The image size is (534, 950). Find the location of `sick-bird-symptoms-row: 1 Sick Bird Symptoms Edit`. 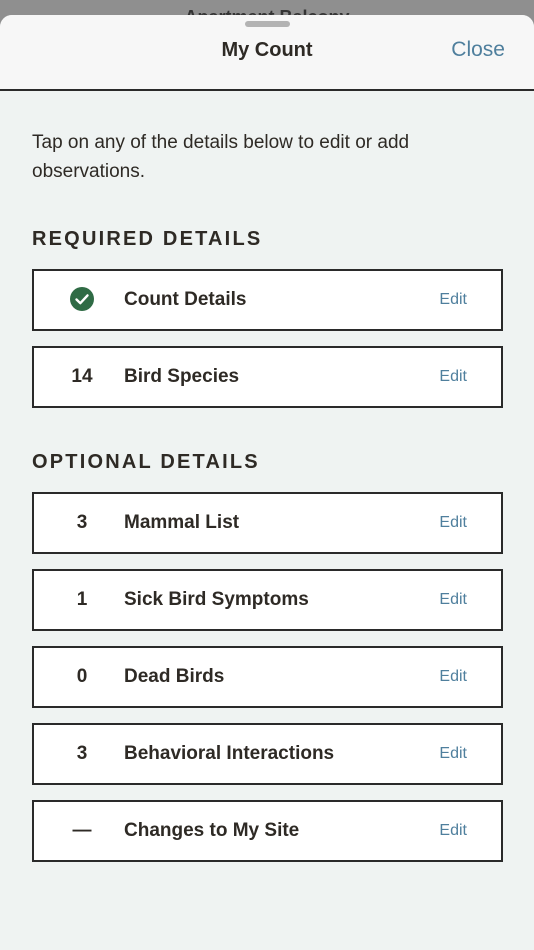

sick-bird-symptoms-row: 1 Sick Bird Symptoms Edit is located at coordinates (267, 600).